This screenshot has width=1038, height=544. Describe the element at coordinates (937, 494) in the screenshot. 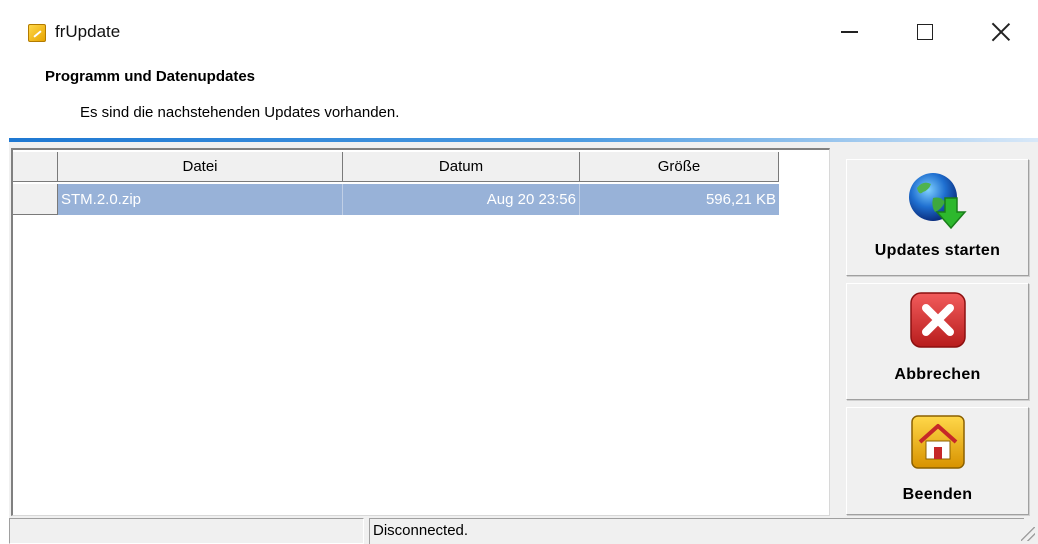

I see `quit-label: Beenden` at that location.